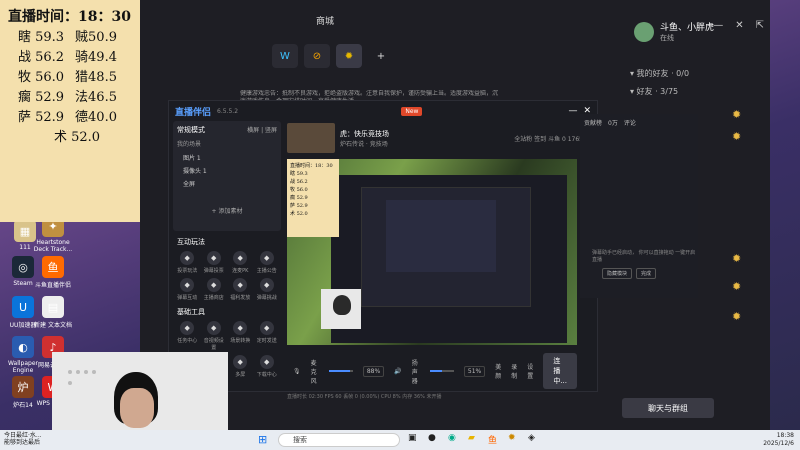  Describe the element at coordinates (514, 439) in the screenshot. I see `hearthstone-icon: ✹` at that location.